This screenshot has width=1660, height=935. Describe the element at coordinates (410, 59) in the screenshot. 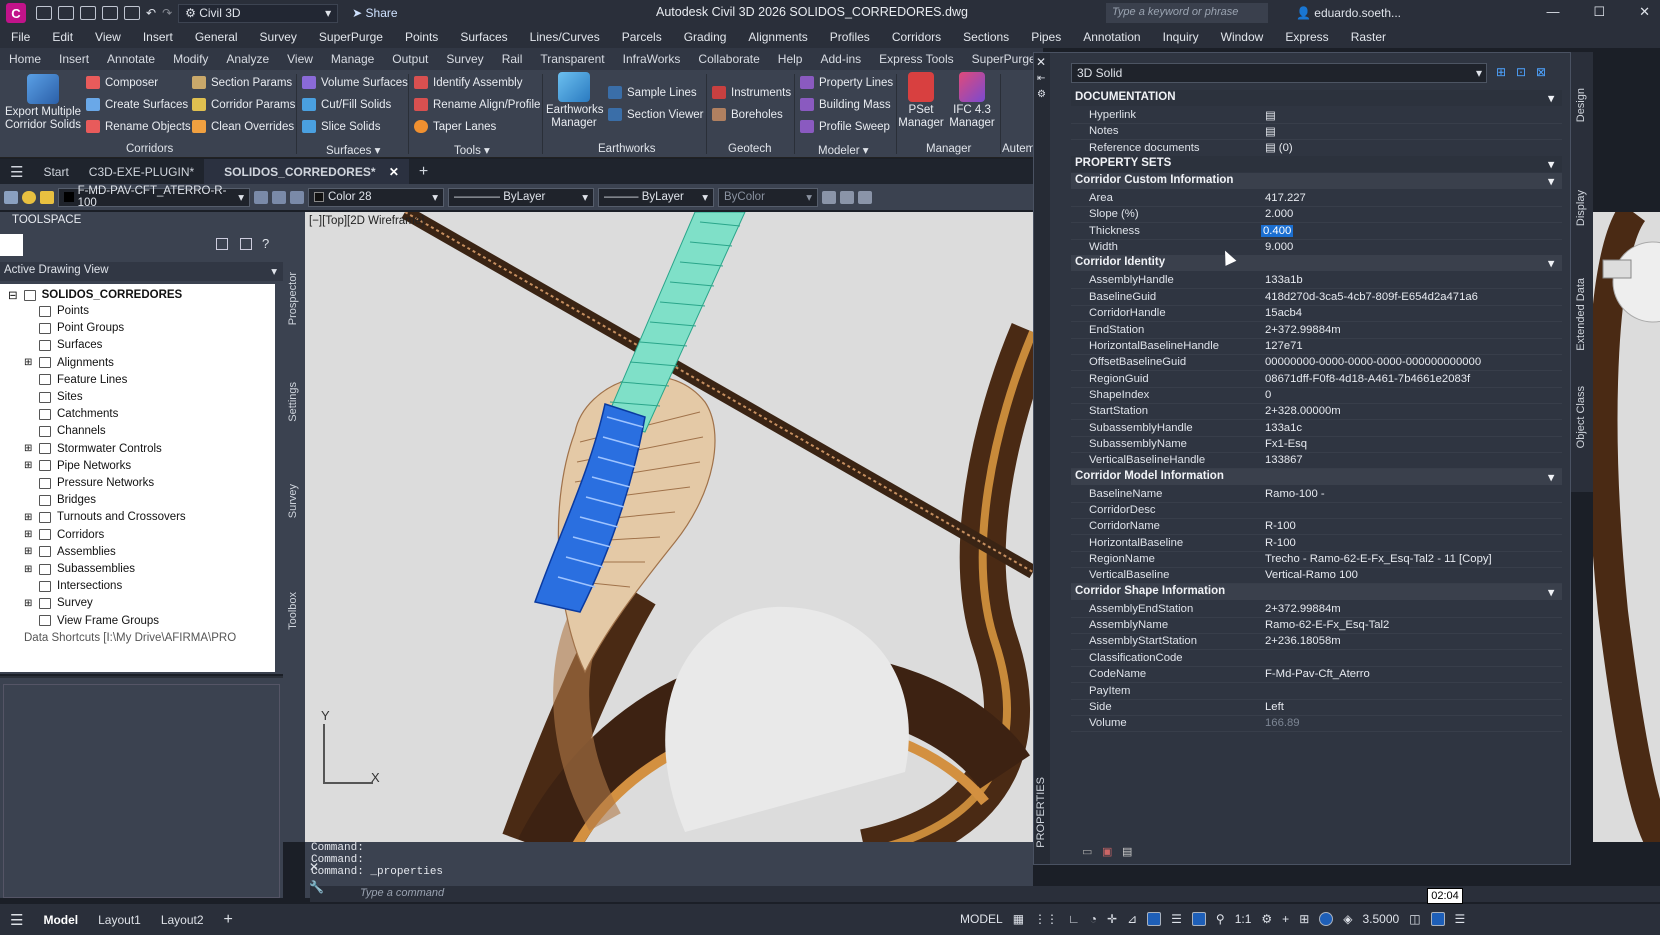

I see `ribbon-tab-output: Output` at that location.